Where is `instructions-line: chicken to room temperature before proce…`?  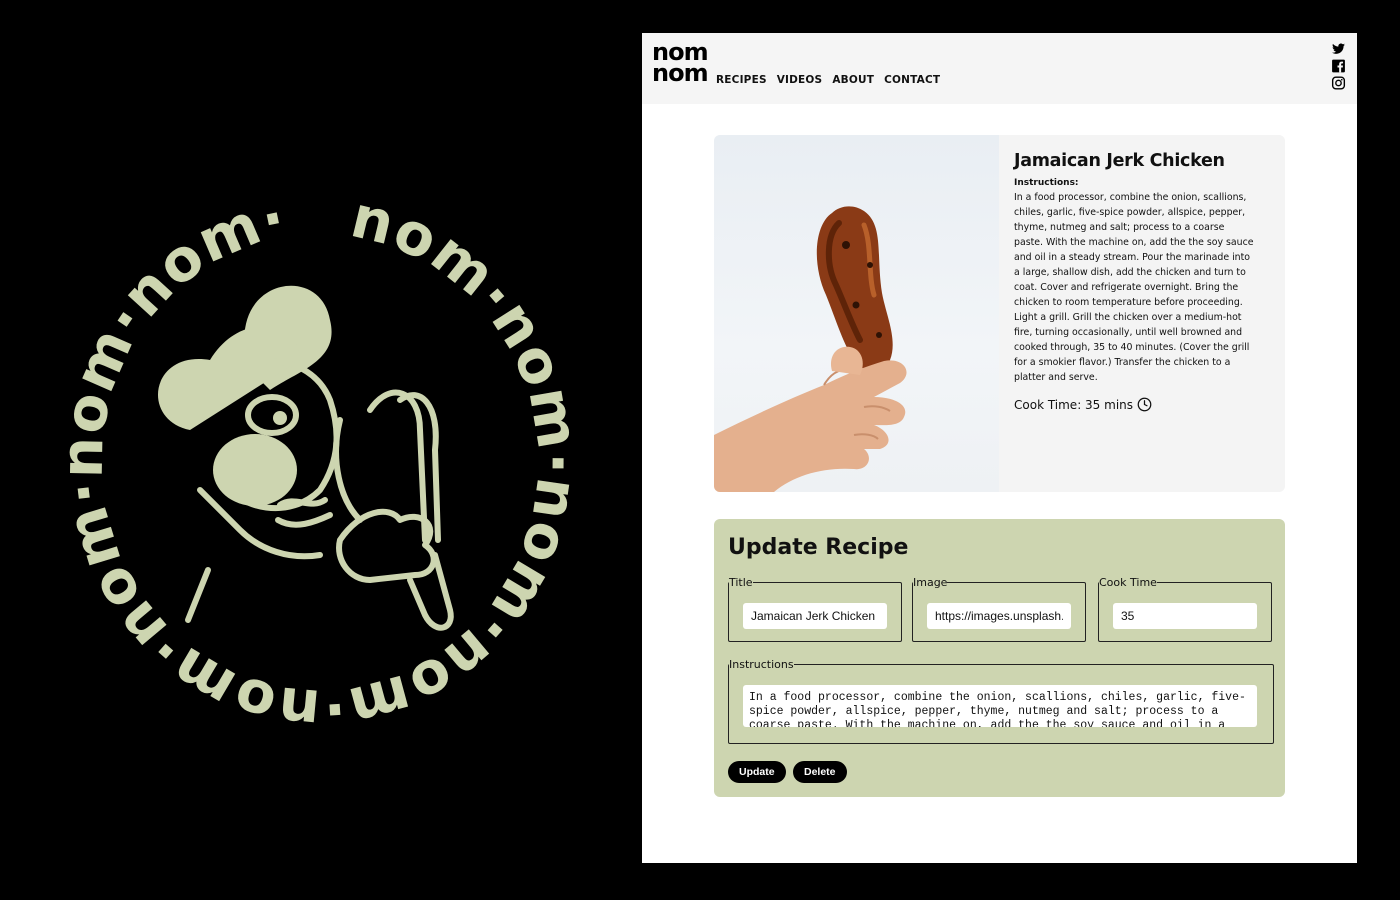 instructions-line: chicken to room temperature before proce… is located at coordinates (1128, 302).